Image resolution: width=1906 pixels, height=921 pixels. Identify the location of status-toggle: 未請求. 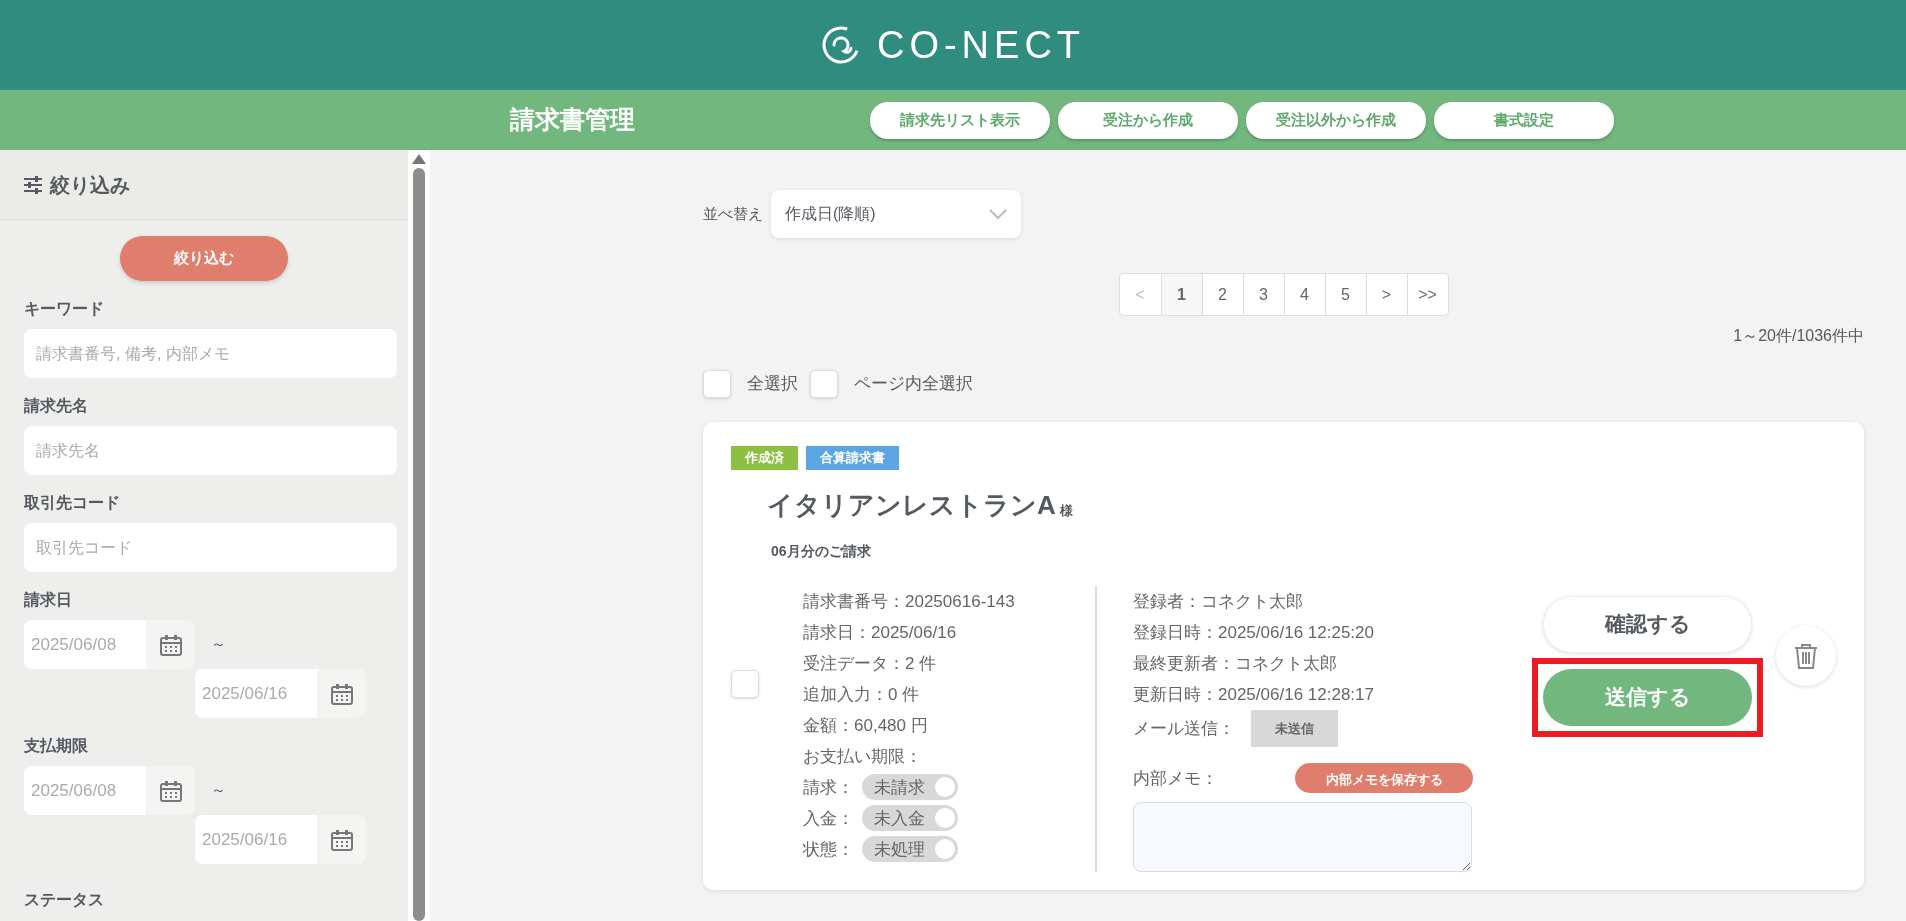
(910, 787).